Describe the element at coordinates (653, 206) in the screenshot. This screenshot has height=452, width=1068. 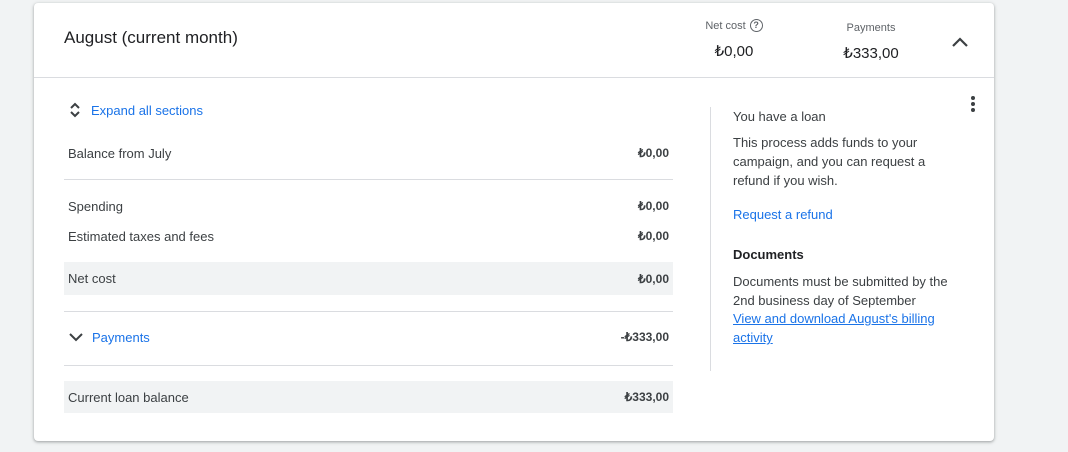
I see `spending-value: ₺0,00` at that location.